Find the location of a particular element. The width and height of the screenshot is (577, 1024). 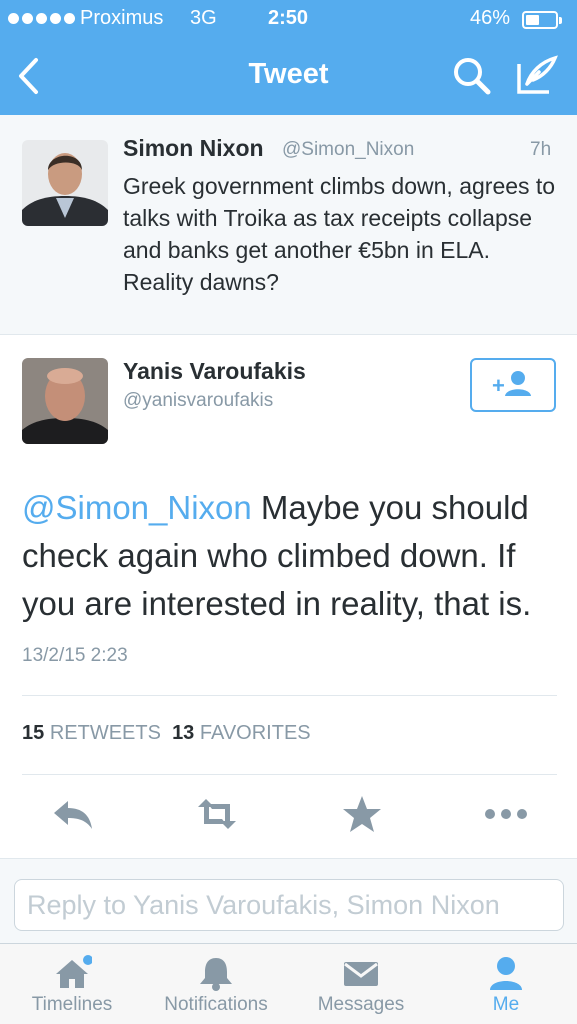

status-bar: Proximus 3G 2:50 46% is located at coordinates (288, 19).